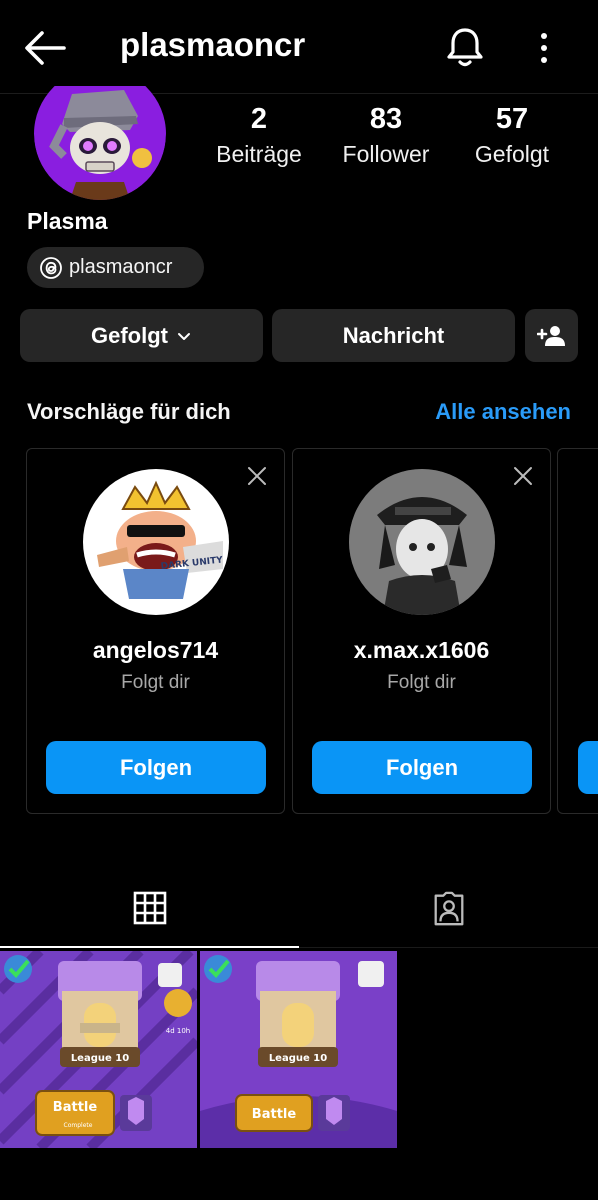 This screenshot has width=598, height=1200. Describe the element at coordinates (421, 650) in the screenshot. I see `suggestion-username: x.max.x1606` at that location.